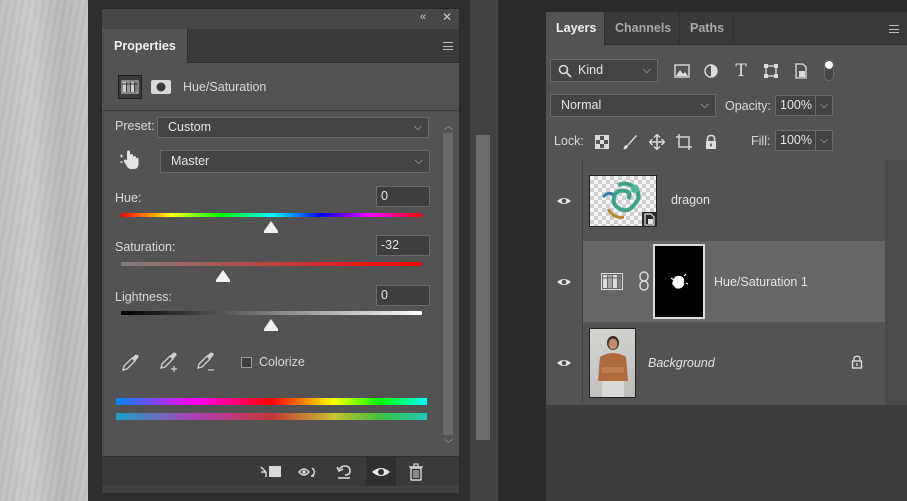 The width and height of the screenshot is (907, 501). What do you see at coordinates (280, 87) in the screenshot?
I see `adjustment-header: Hue/Saturation` at bounding box center [280, 87].